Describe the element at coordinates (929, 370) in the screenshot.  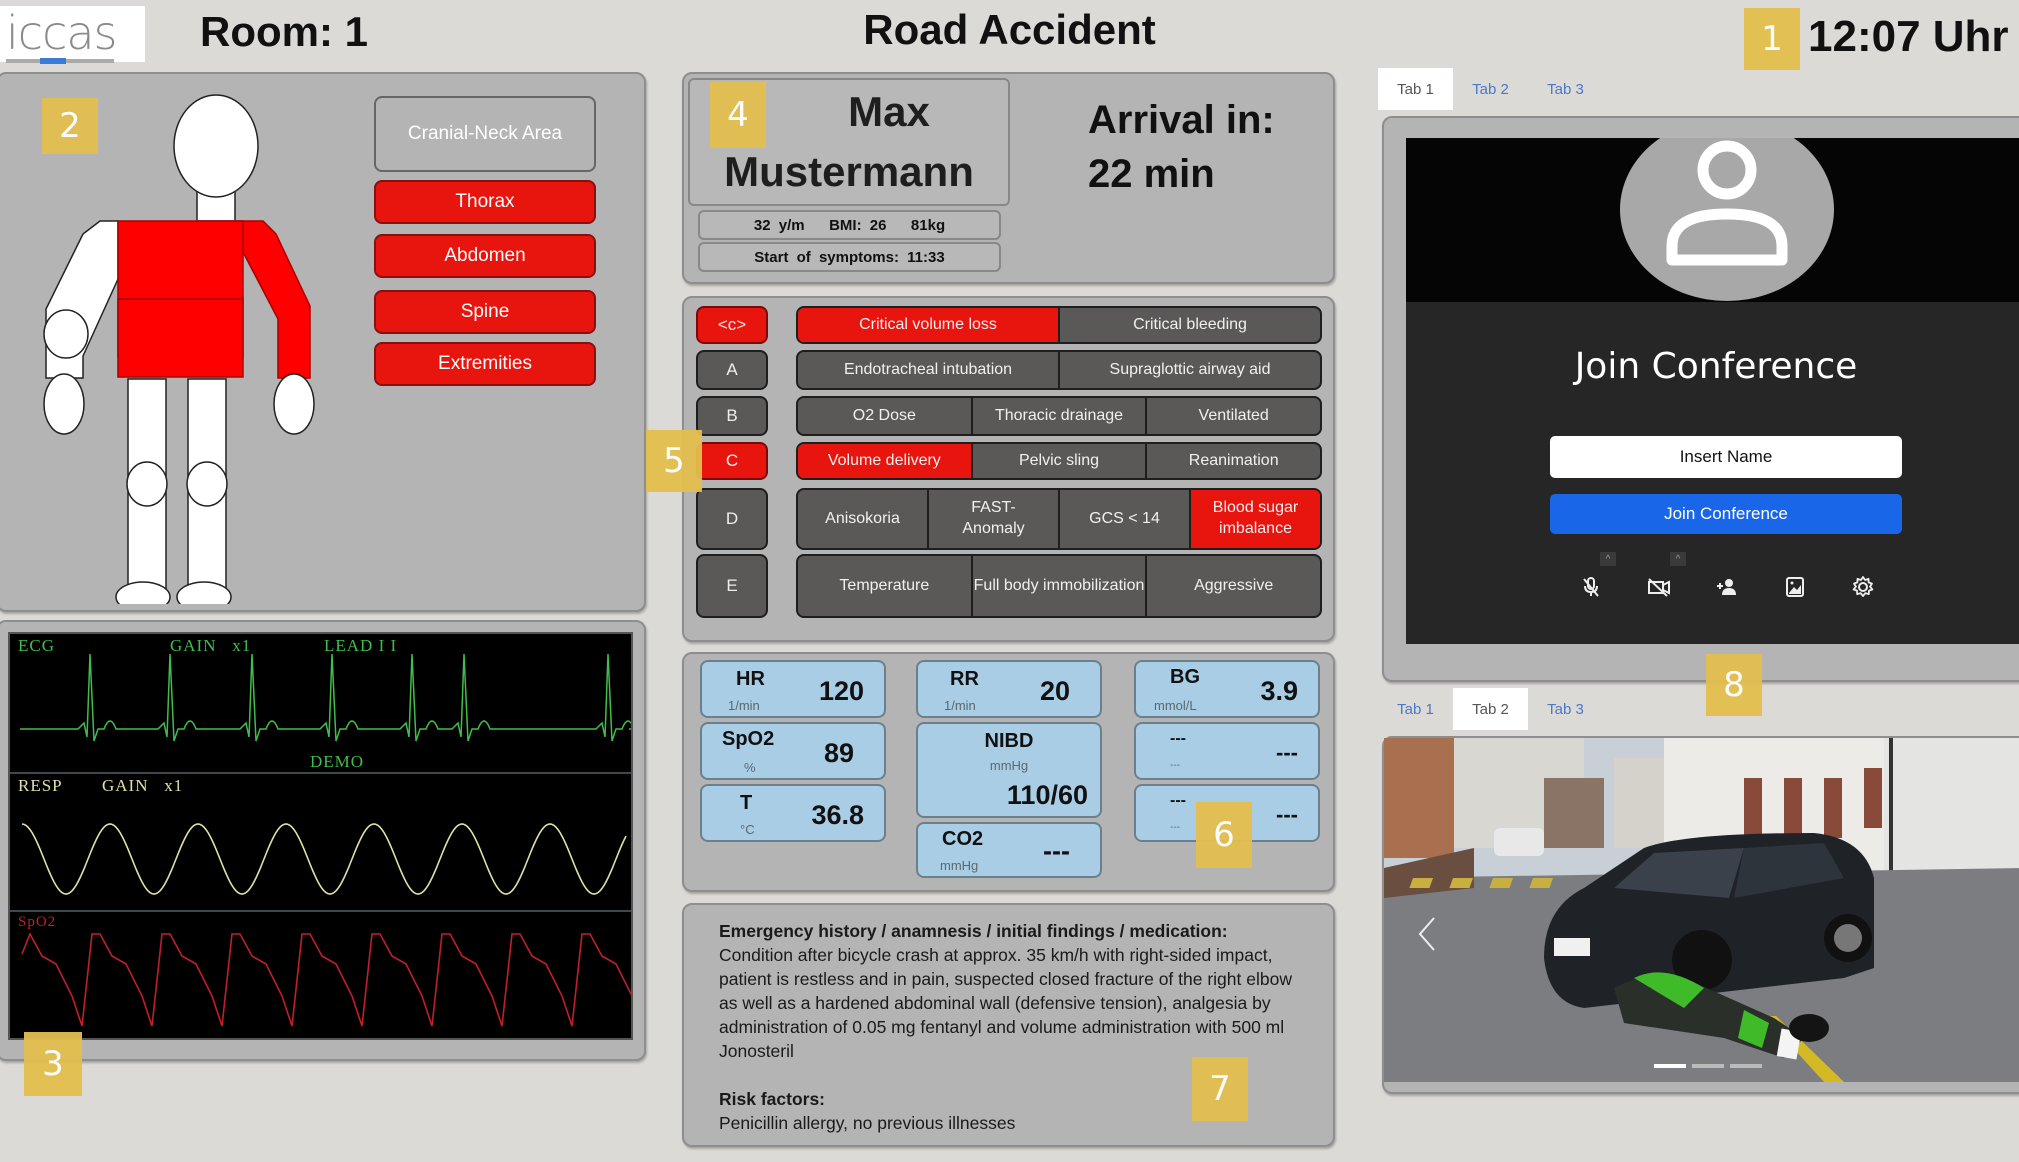
I see `abcde-option-endotracheal-intubation: Endotracheal intubation` at that location.